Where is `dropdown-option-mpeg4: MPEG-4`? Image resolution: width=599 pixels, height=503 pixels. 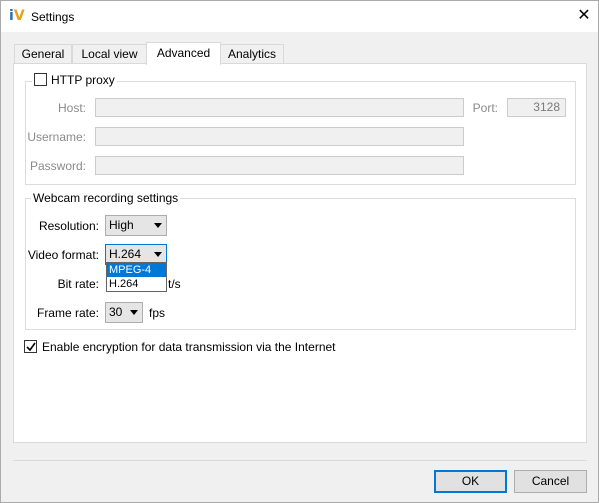
dropdown-option-mpeg4: MPEG-4 is located at coordinates (136, 270).